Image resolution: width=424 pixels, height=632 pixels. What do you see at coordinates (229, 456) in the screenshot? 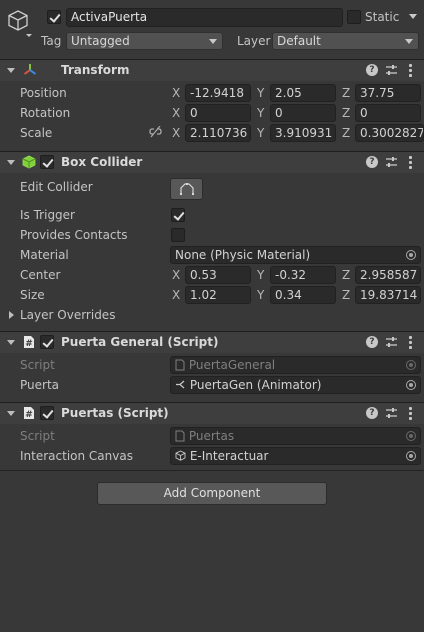
I see `interaction-canvas-value: E-Interactuar` at bounding box center [229, 456].